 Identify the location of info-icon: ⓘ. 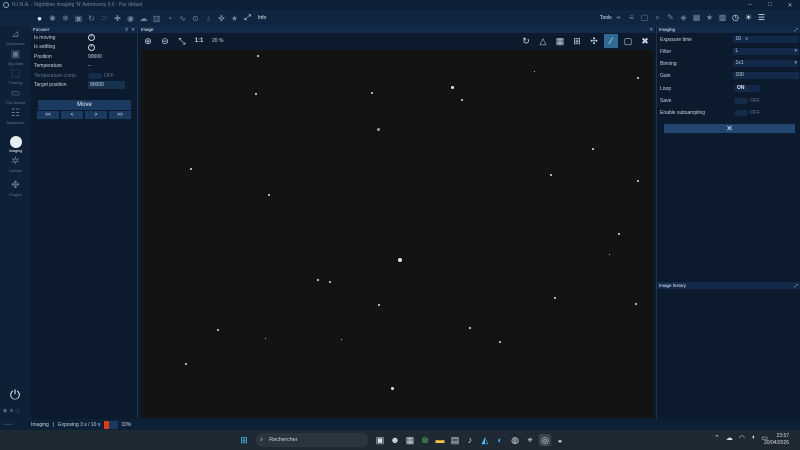
(18, 411).